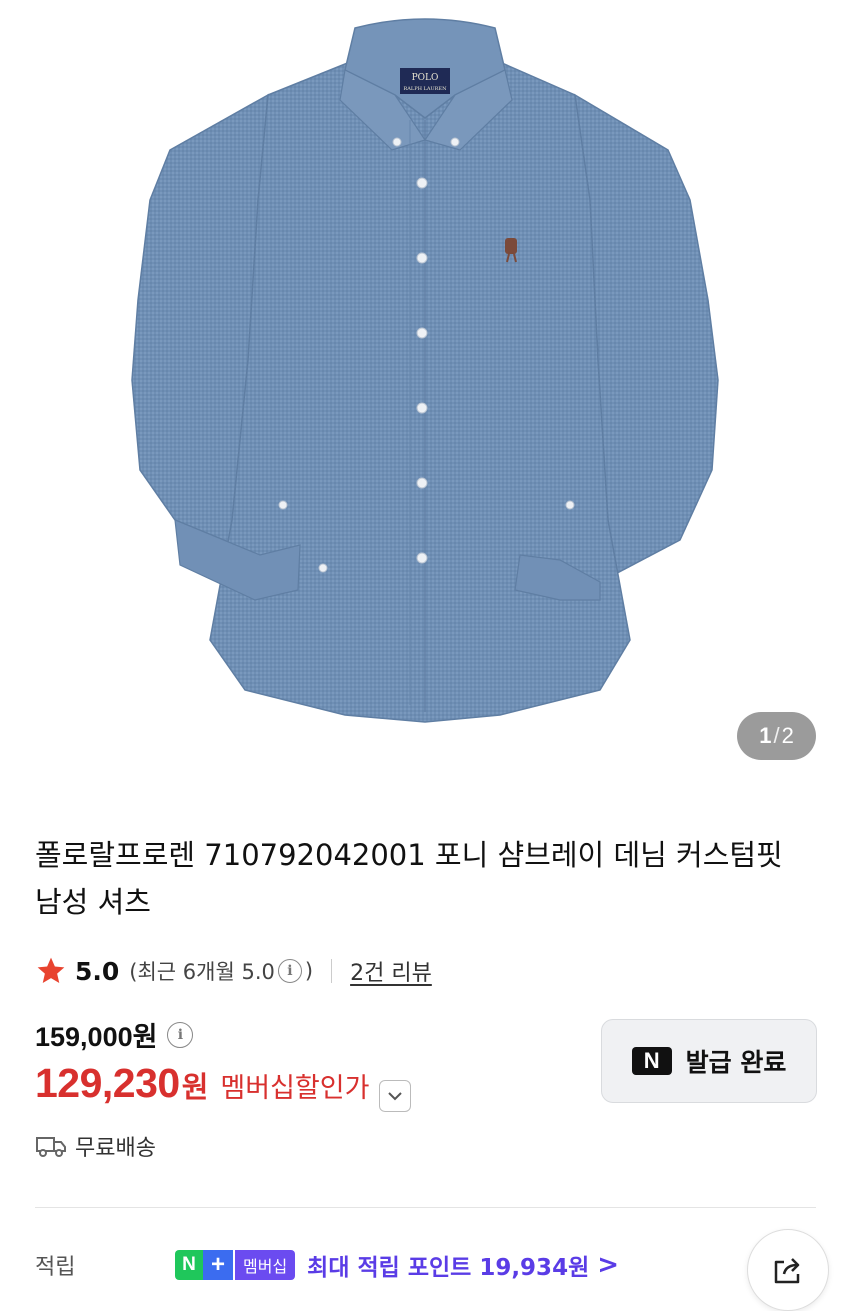 The height and width of the screenshot is (1311, 850). What do you see at coordinates (295, 1088) in the screenshot?
I see `membership-discount-label: 멤버십할인가` at bounding box center [295, 1088].